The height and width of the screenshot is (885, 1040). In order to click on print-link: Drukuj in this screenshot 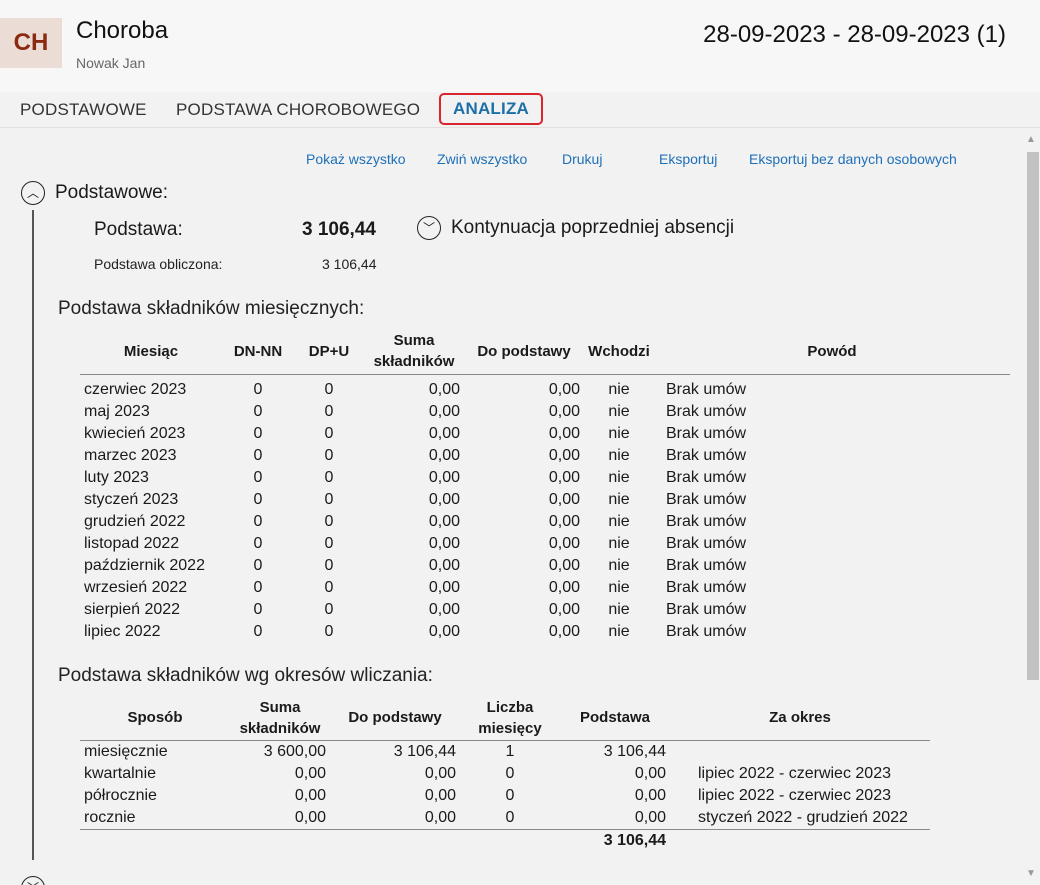, I will do `click(582, 159)`.